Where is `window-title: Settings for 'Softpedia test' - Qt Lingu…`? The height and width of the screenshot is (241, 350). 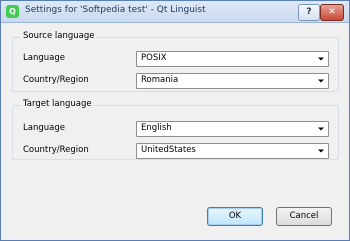 window-title: Settings for 'Softpedia test' - Qt Lingu… is located at coordinates (115, 10).